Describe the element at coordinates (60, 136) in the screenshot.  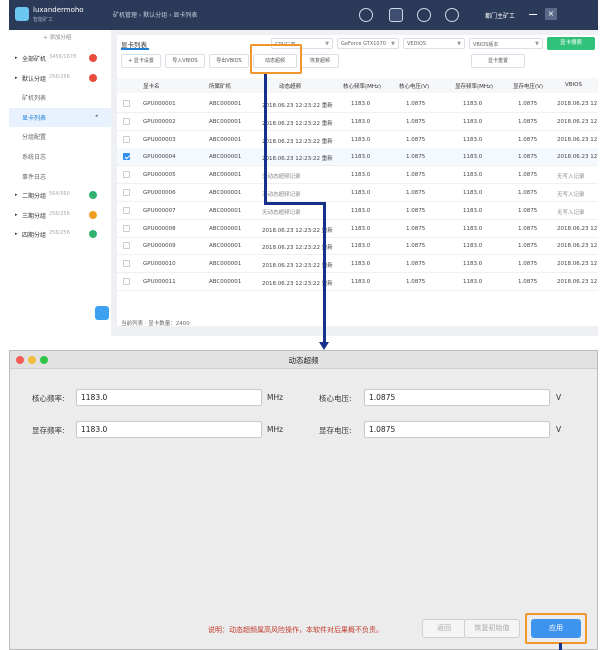
I see `sidebar-item: 分组配置` at that location.